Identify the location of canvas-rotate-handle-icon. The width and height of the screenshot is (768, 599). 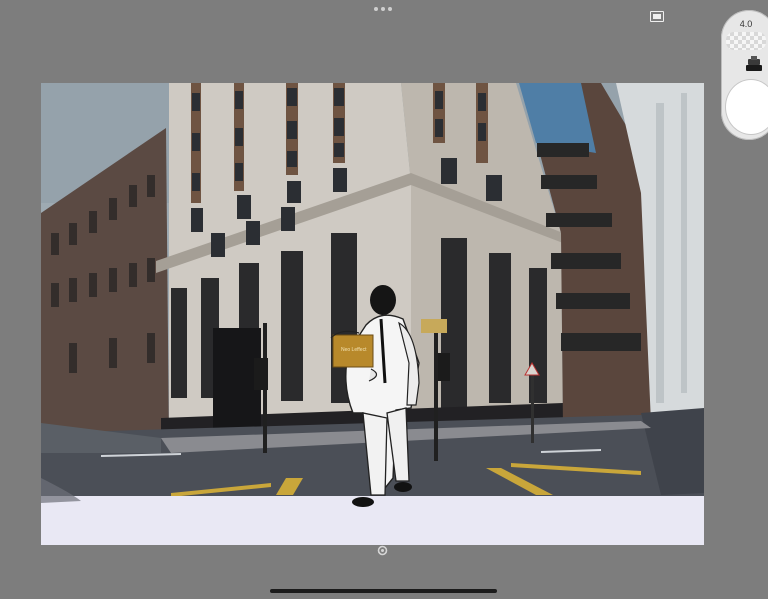
(382, 550).